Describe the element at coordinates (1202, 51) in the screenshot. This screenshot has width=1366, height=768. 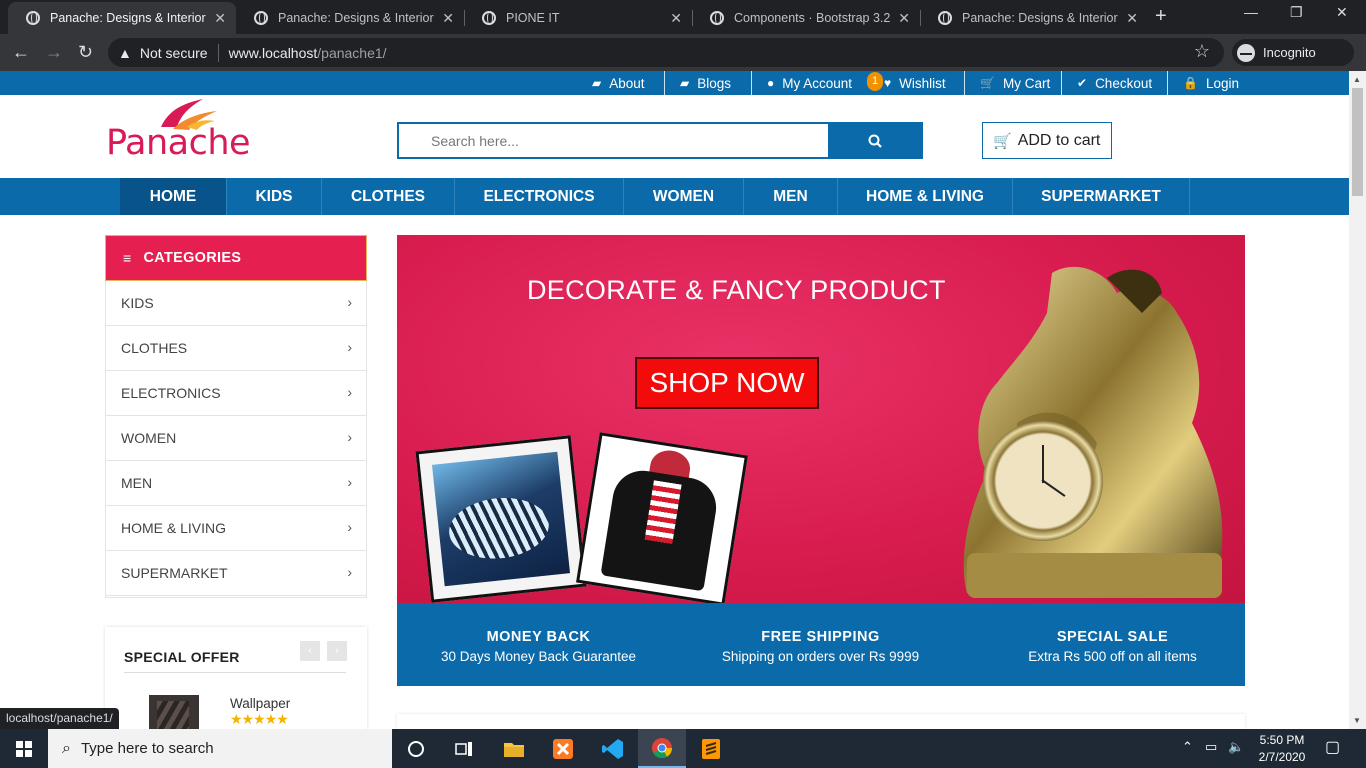
I see `bookmark-star-icon: ☆` at that location.